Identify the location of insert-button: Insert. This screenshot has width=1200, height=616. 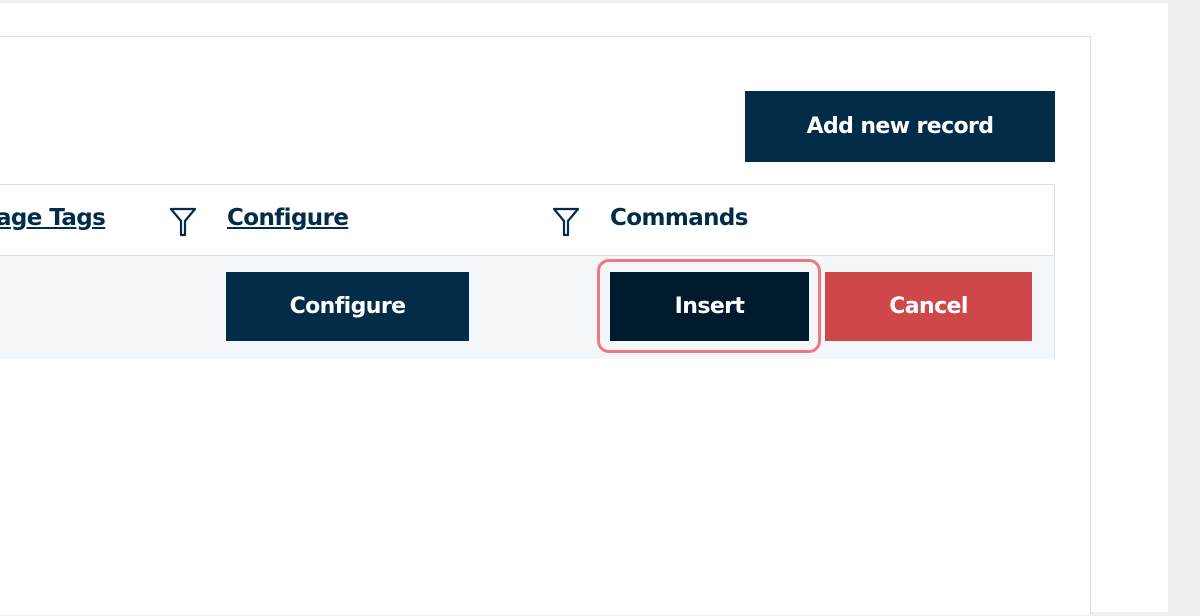
(709, 306).